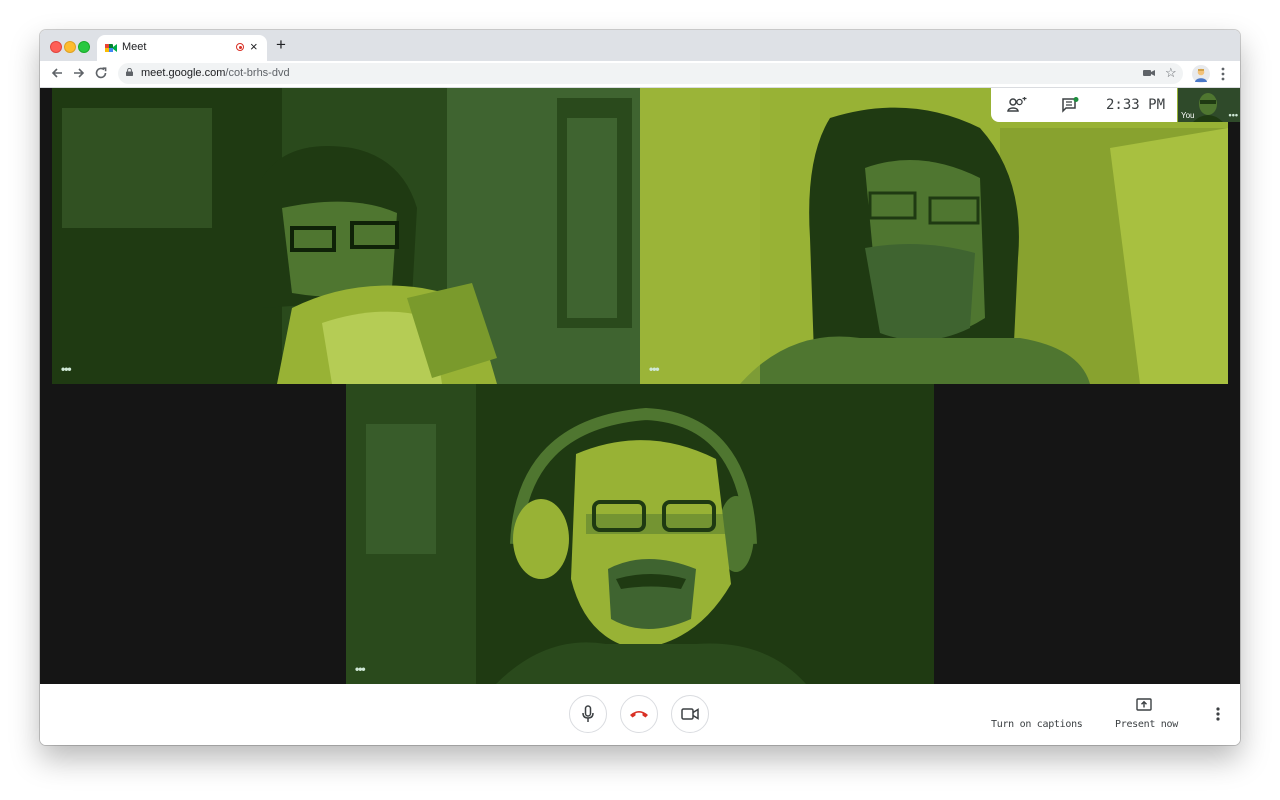 The height and width of the screenshot is (800, 1280). I want to click on chat-icon, so click(1070, 105).